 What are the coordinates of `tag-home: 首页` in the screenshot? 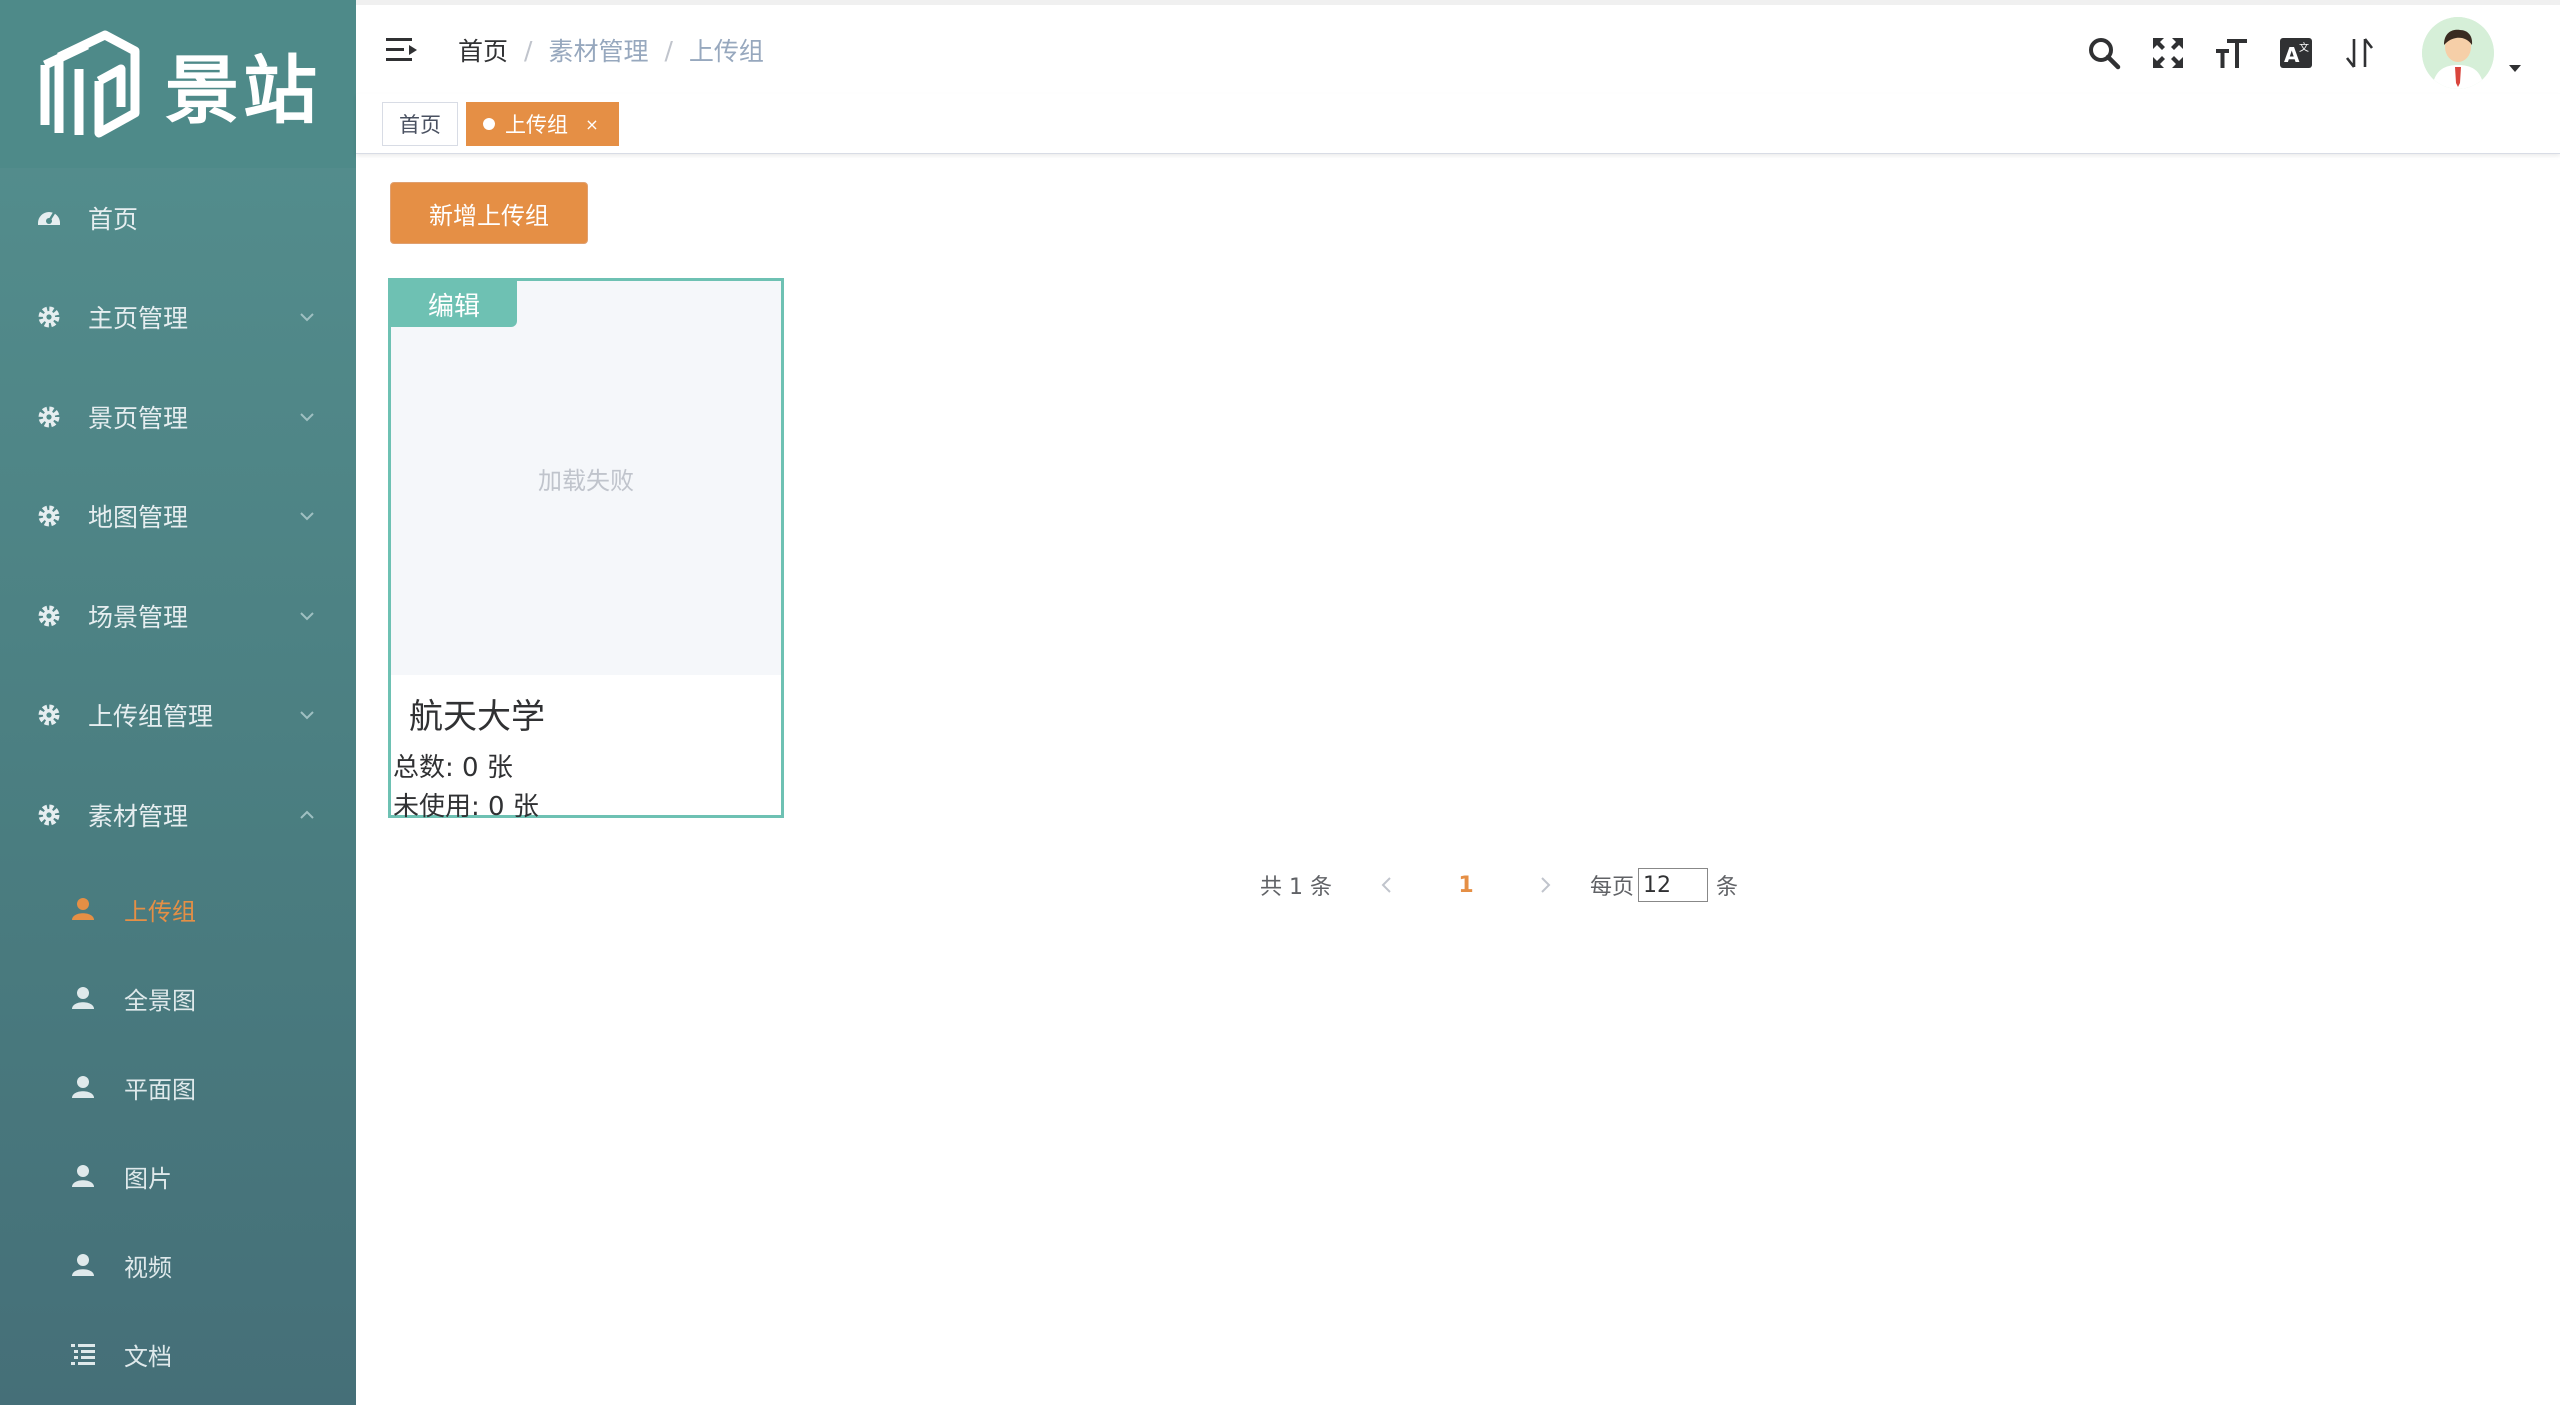 It's located at (420, 124).